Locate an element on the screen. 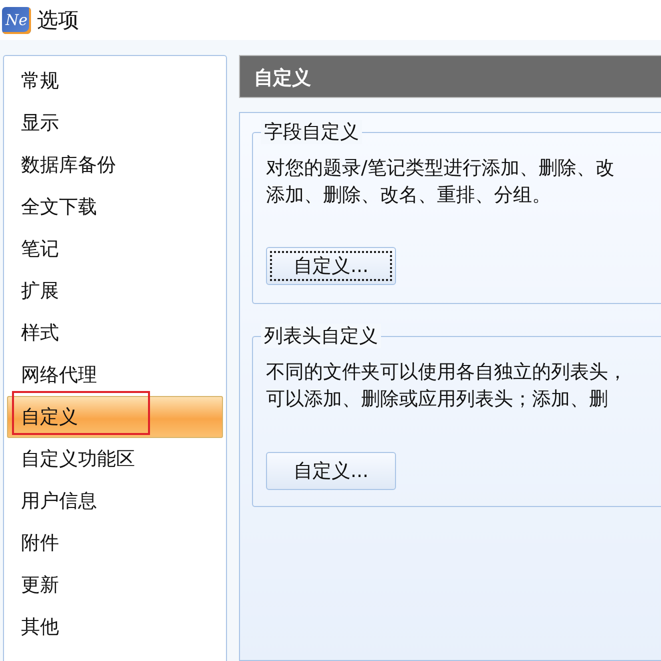  sidebar-item: 显示 is located at coordinates (115, 123).